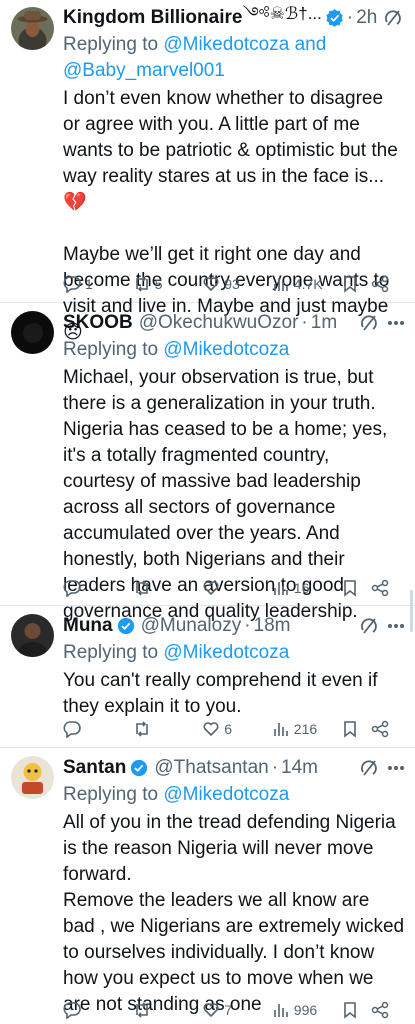  I want to click on scrollbar, so click(411, 611).